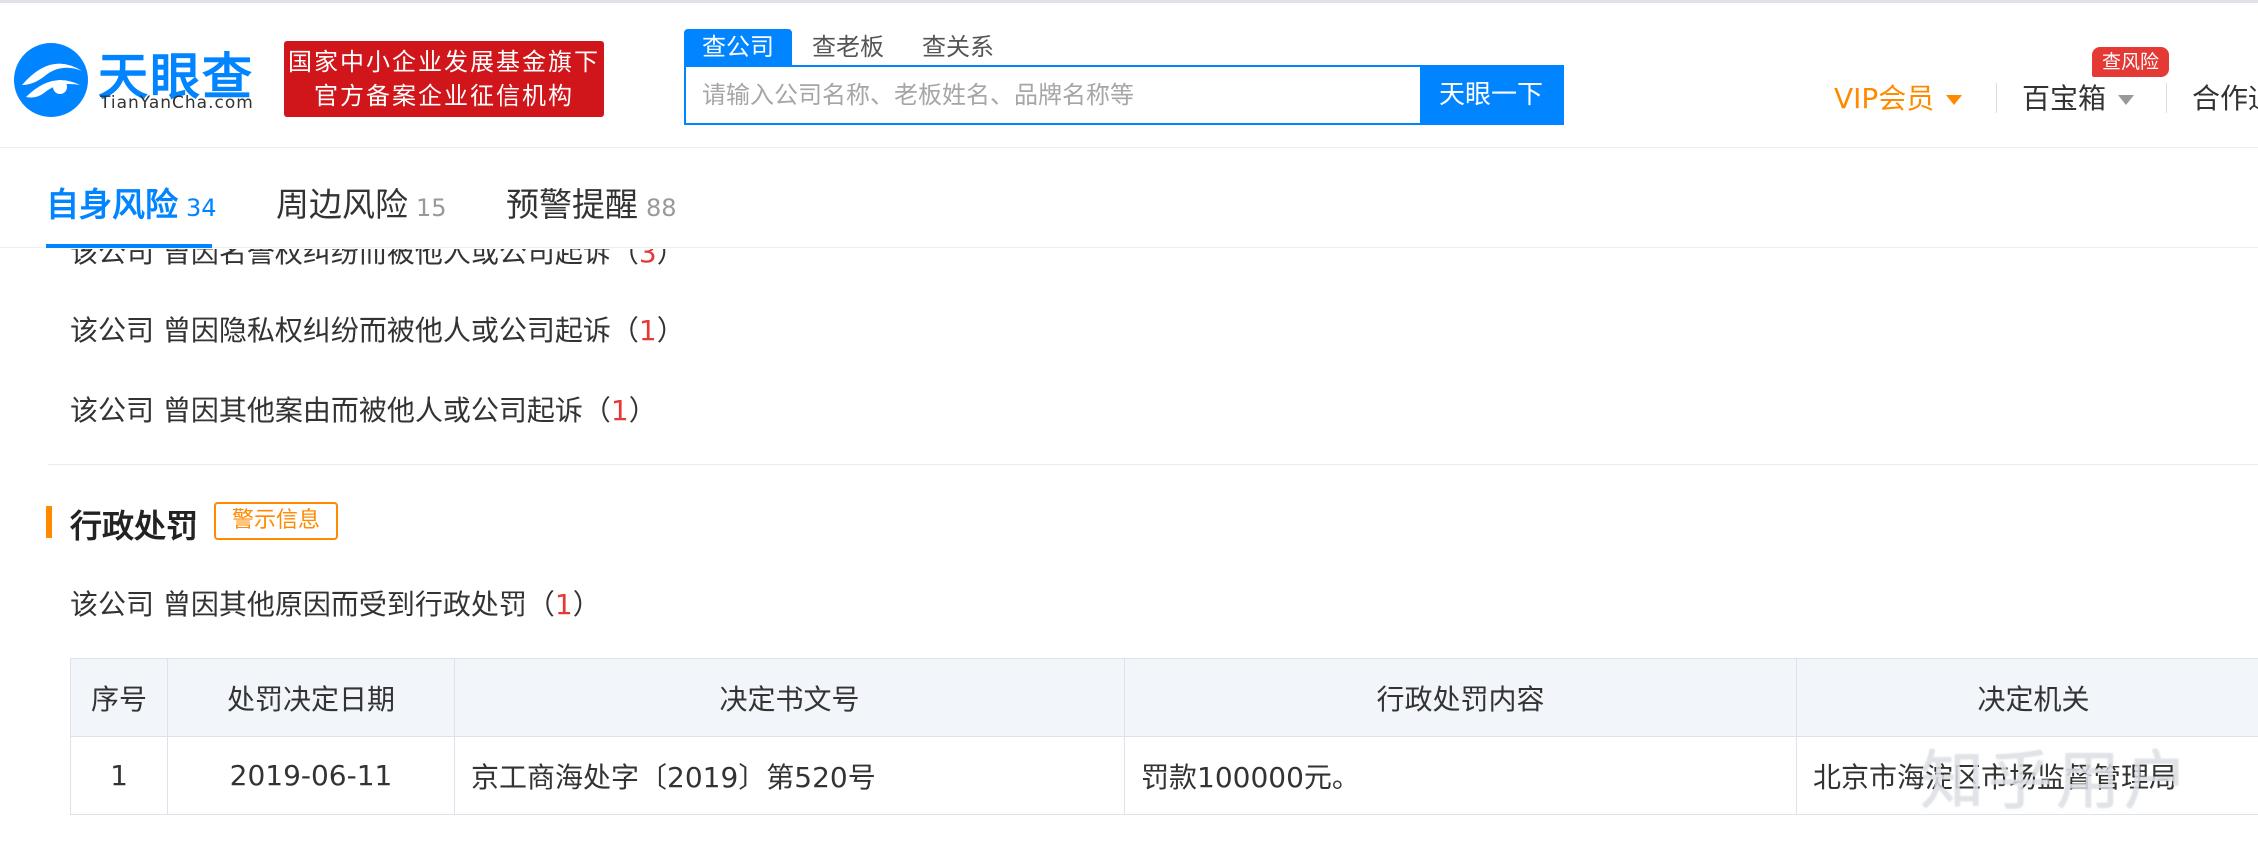 This screenshot has height=848, width=2258. What do you see at coordinates (119, 775) in the screenshot?
I see `cell-index: 1` at bounding box center [119, 775].